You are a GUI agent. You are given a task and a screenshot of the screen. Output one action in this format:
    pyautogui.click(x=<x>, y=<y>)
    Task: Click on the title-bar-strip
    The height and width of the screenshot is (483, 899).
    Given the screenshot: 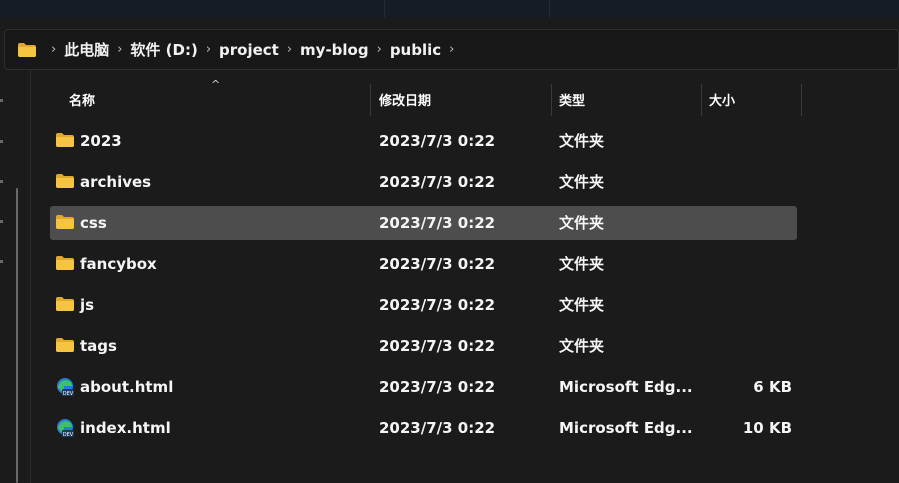 What is the action you would take?
    pyautogui.click(x=449, y=9)
    